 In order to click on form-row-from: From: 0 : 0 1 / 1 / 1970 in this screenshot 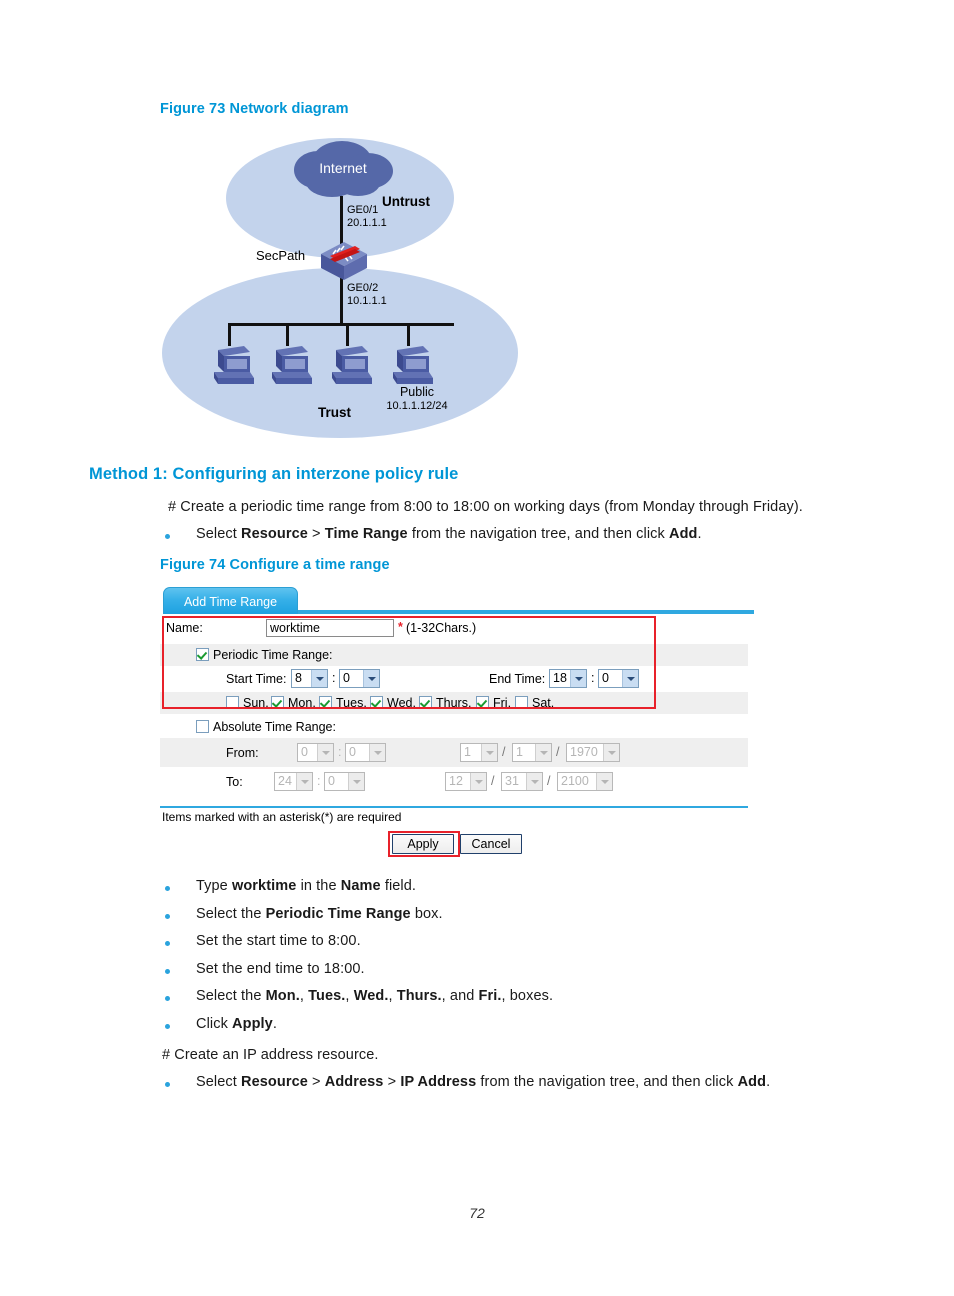, I will do `click(454, 752)`.